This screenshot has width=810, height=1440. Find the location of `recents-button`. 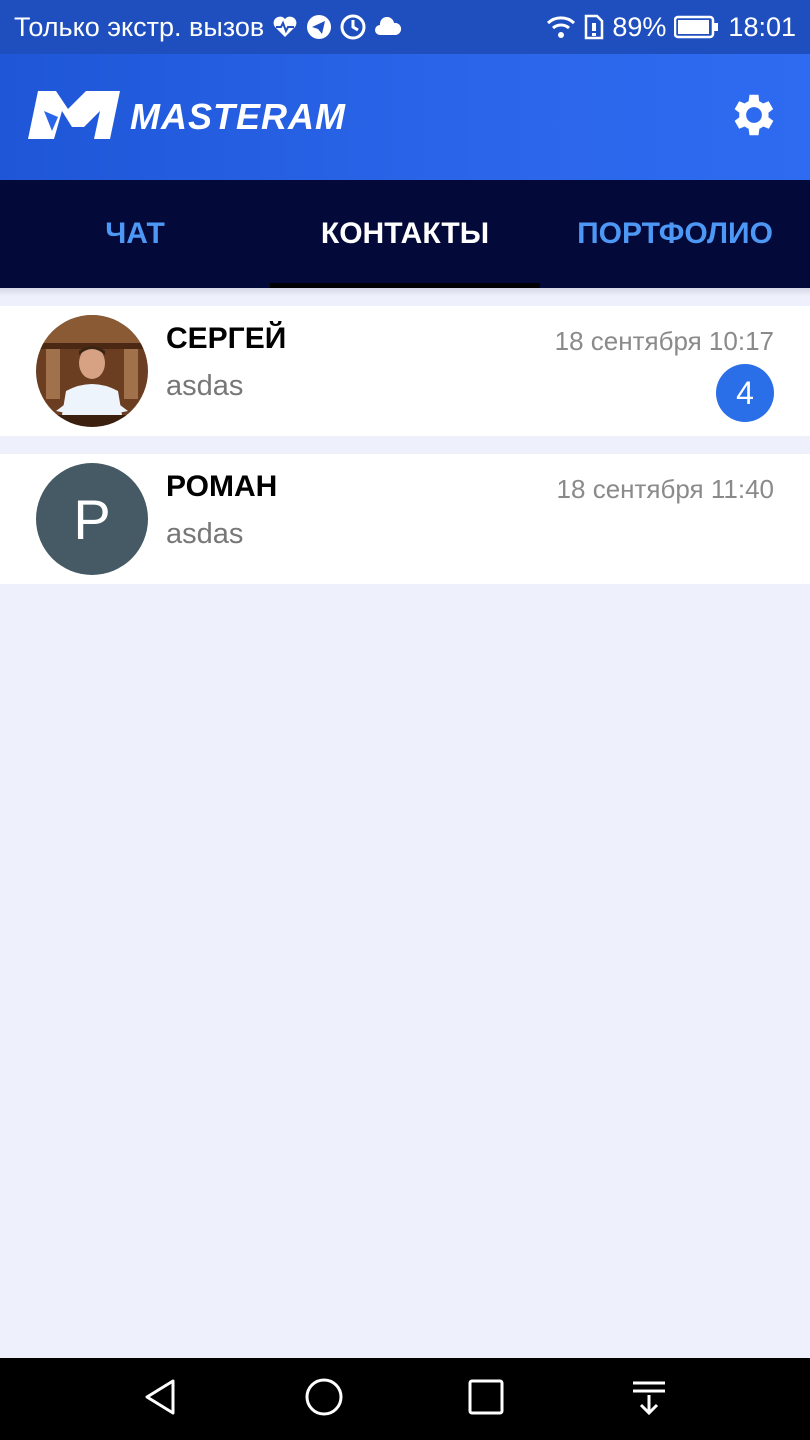

recents-button is located at coordinates (486, 1399).